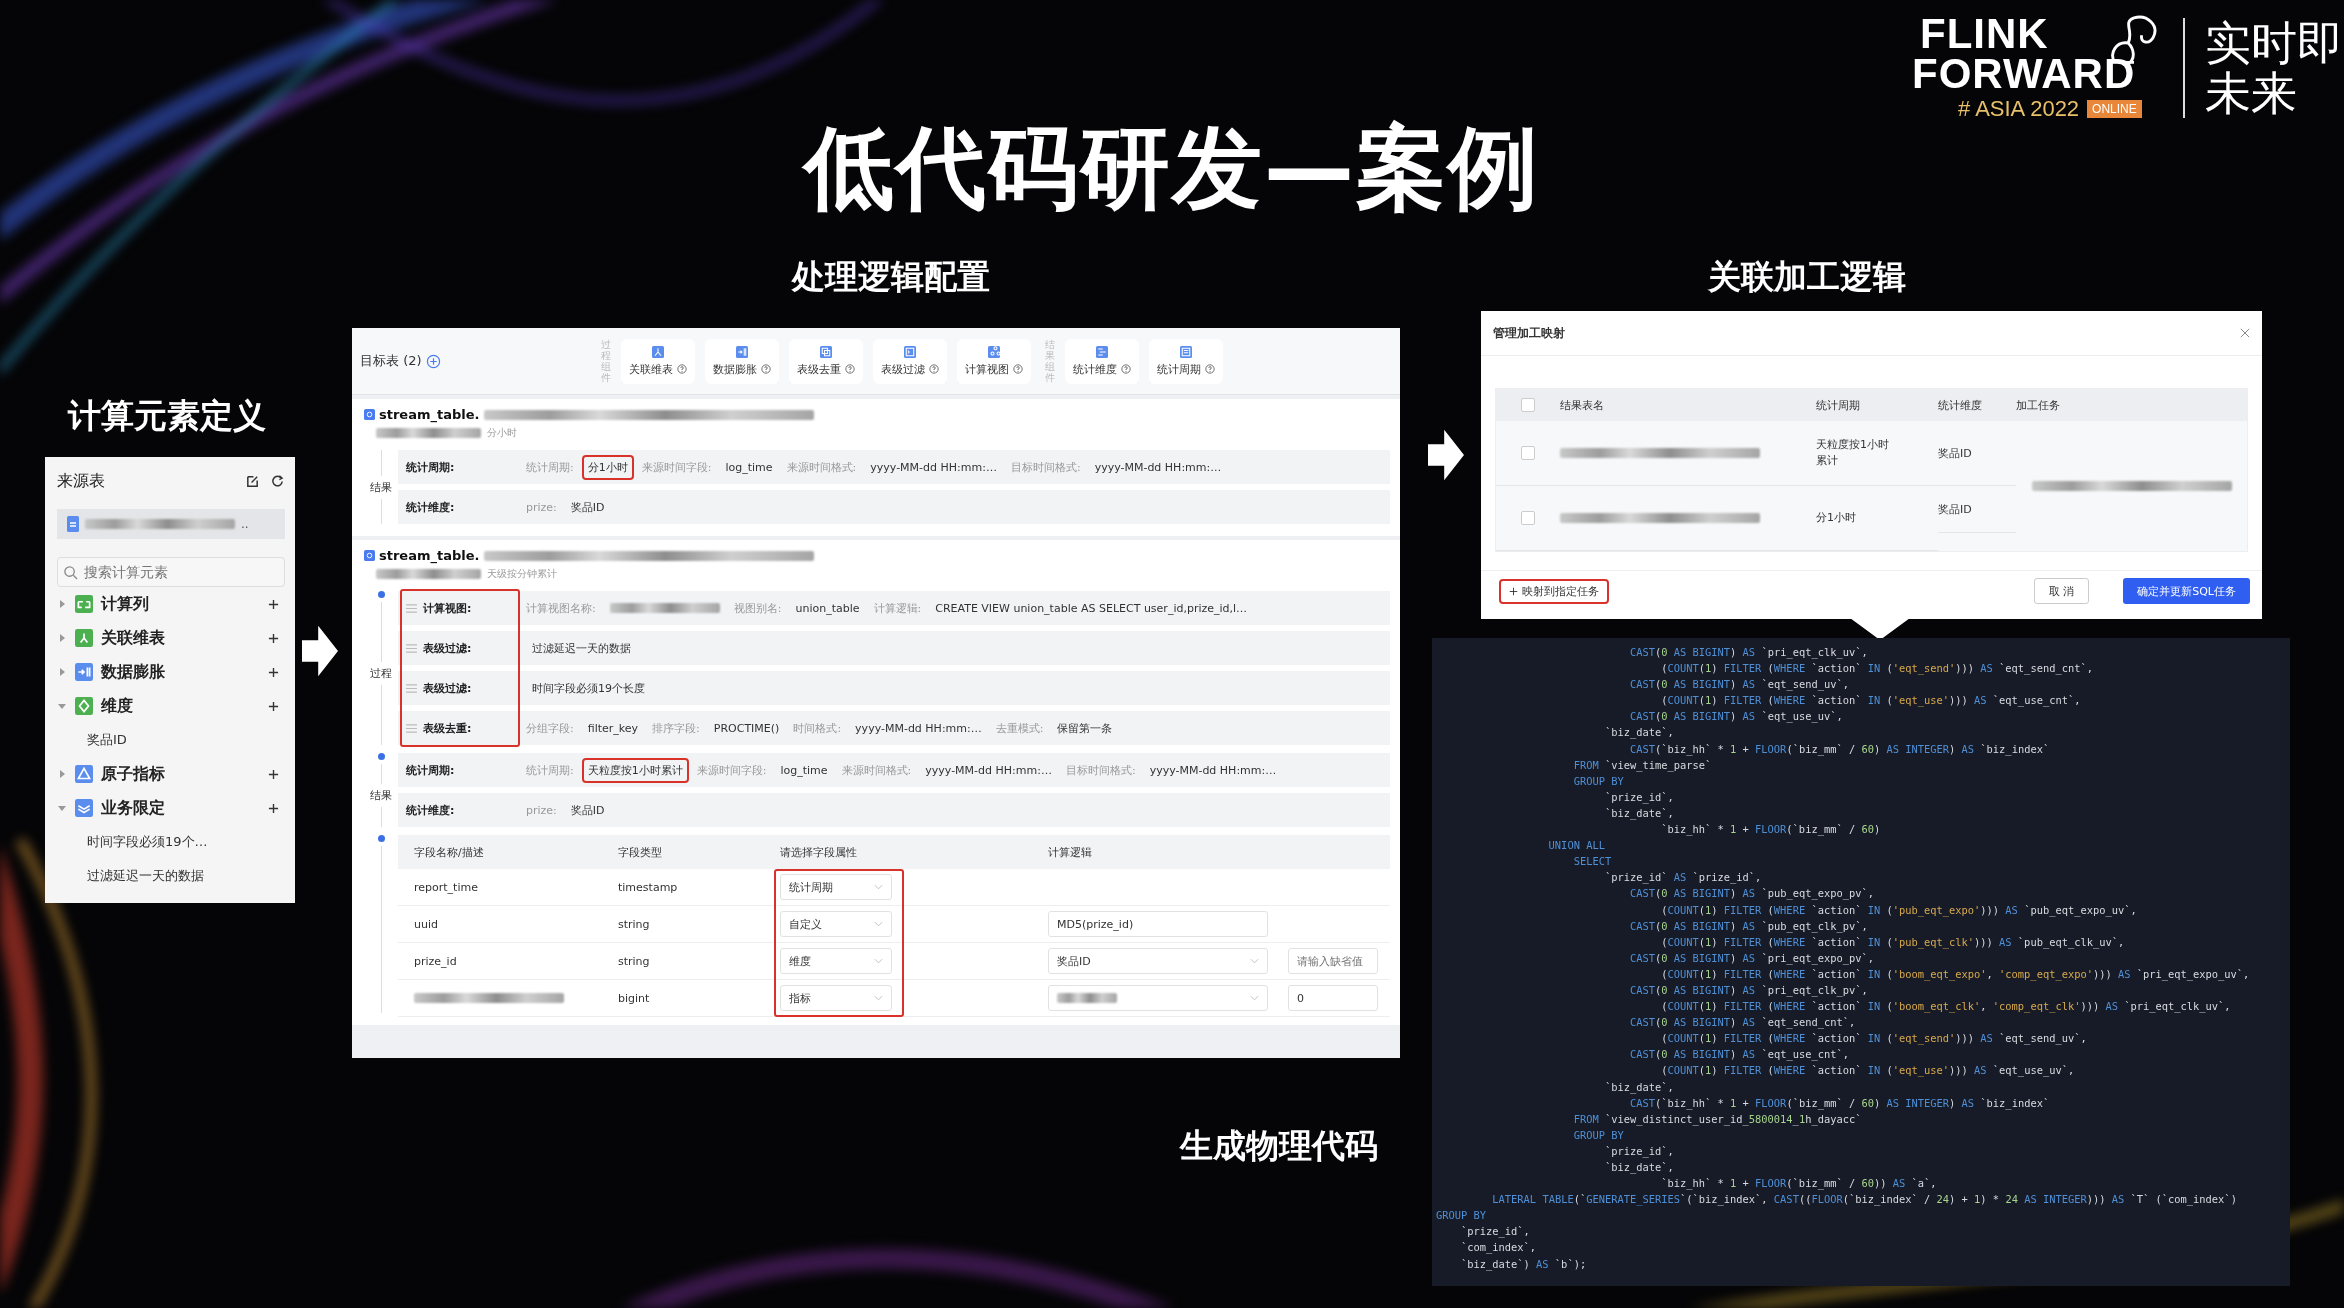 This screenshot has width=2344, height=1308. Describe the element at coordinates (1735, 717) in the screenshot. I see `code-line: CAST(0 AS BIGINT) AS `eqt_use_uv`,` at that location.